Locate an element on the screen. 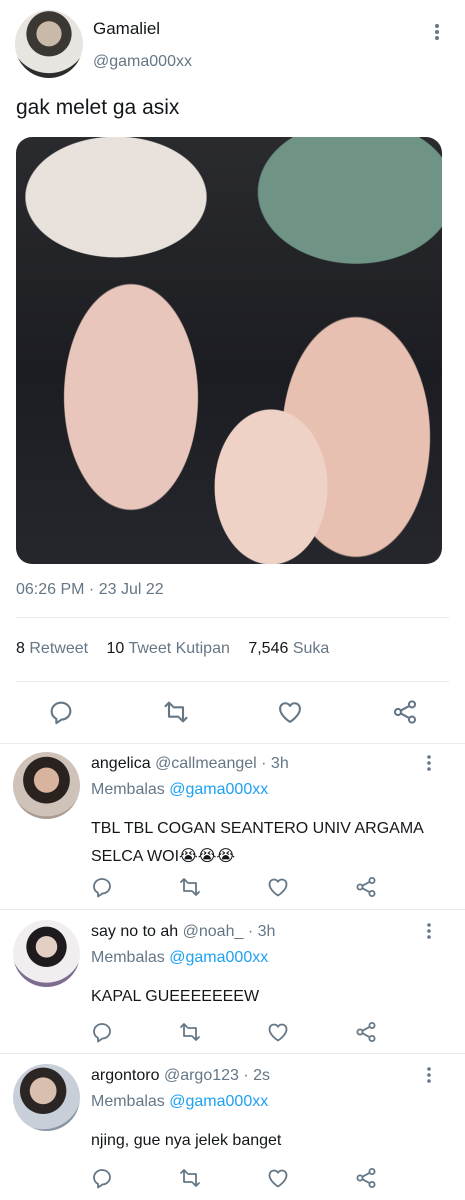  reply-author-name: argontoro is located at coordinates (125, 1075).